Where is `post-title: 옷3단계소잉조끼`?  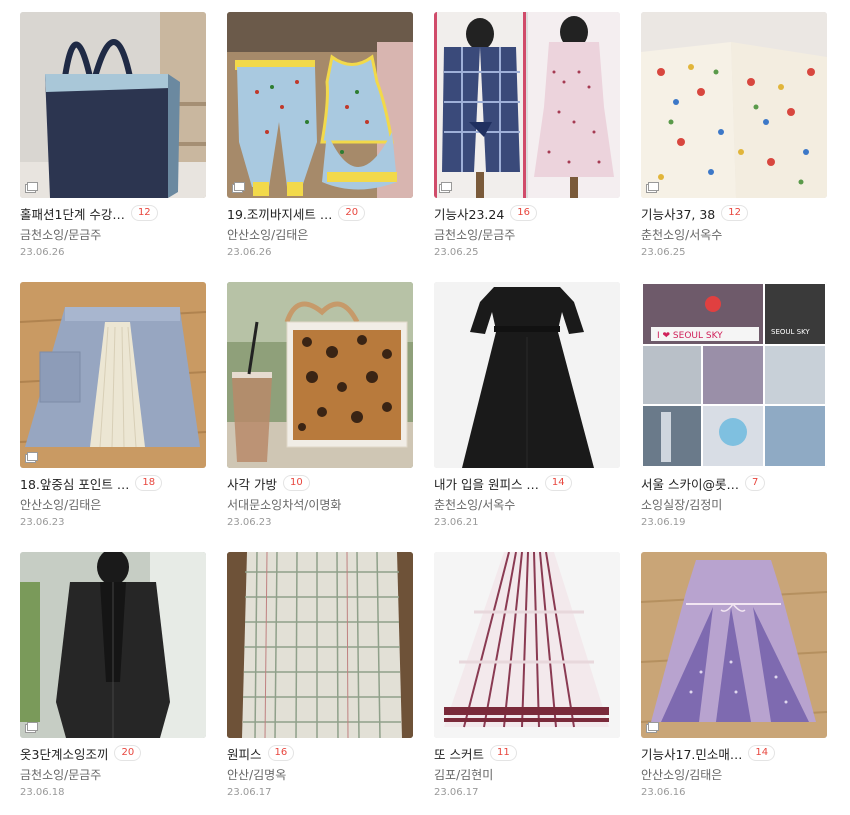 post-title: 옷3단계소잉조끼 is located at coordinates (64, 753).